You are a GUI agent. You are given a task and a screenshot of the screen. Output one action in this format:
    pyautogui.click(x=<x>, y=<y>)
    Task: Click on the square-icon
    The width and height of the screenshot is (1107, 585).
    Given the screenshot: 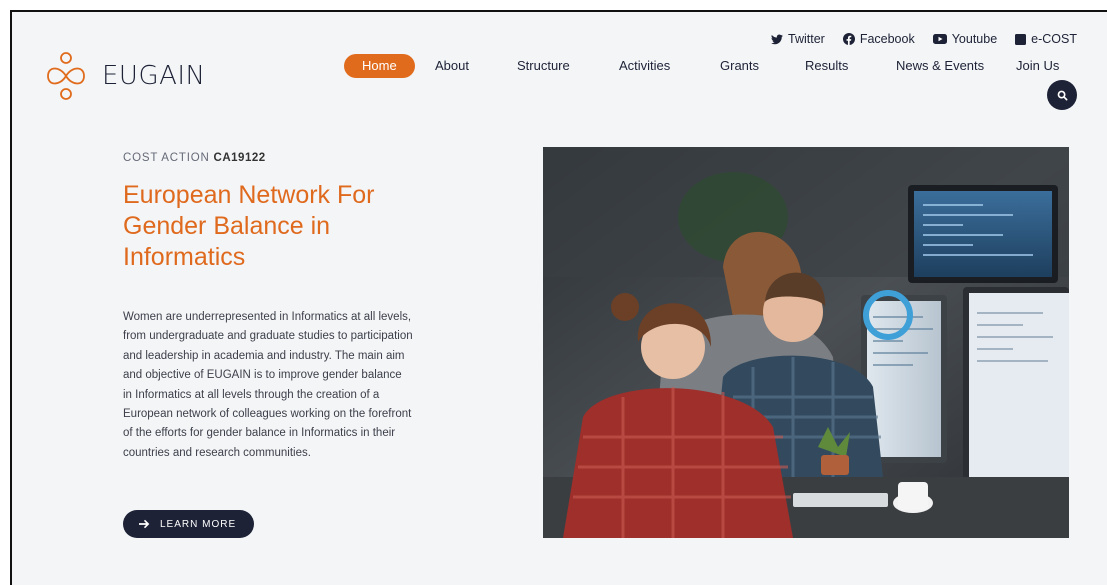 What is the action you would take?
    pyautogui.click(x=1021, y=39)
    